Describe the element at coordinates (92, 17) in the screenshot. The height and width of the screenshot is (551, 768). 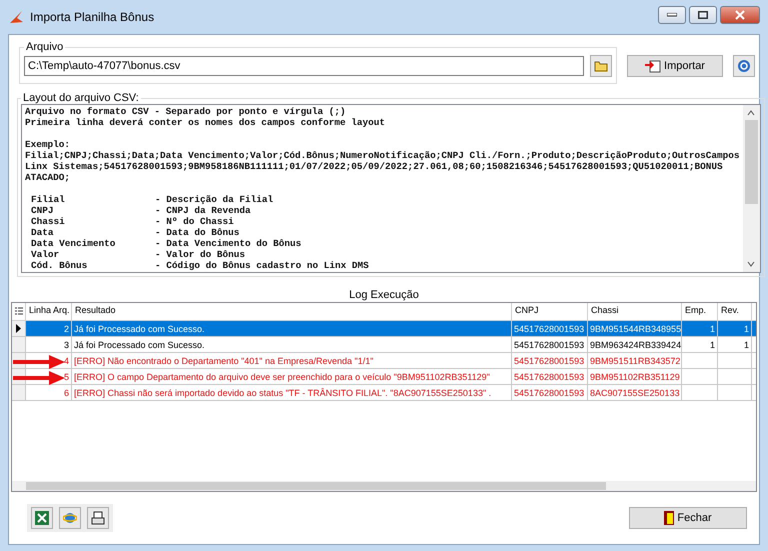
I see `window-title: Importa Planilha Bônus` at that location.